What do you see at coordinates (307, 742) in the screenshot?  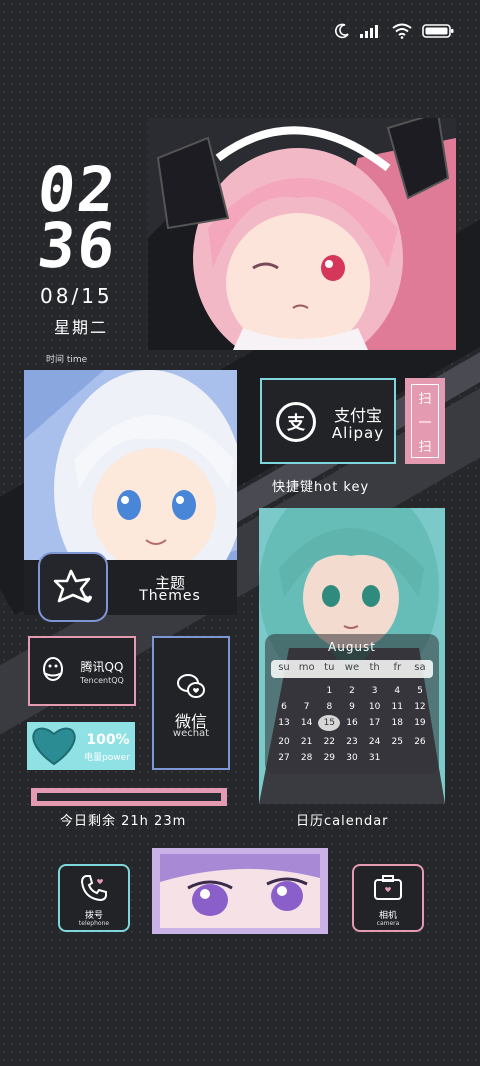 I see `calendar-day-21: 21` at bounding box center [307, 742].